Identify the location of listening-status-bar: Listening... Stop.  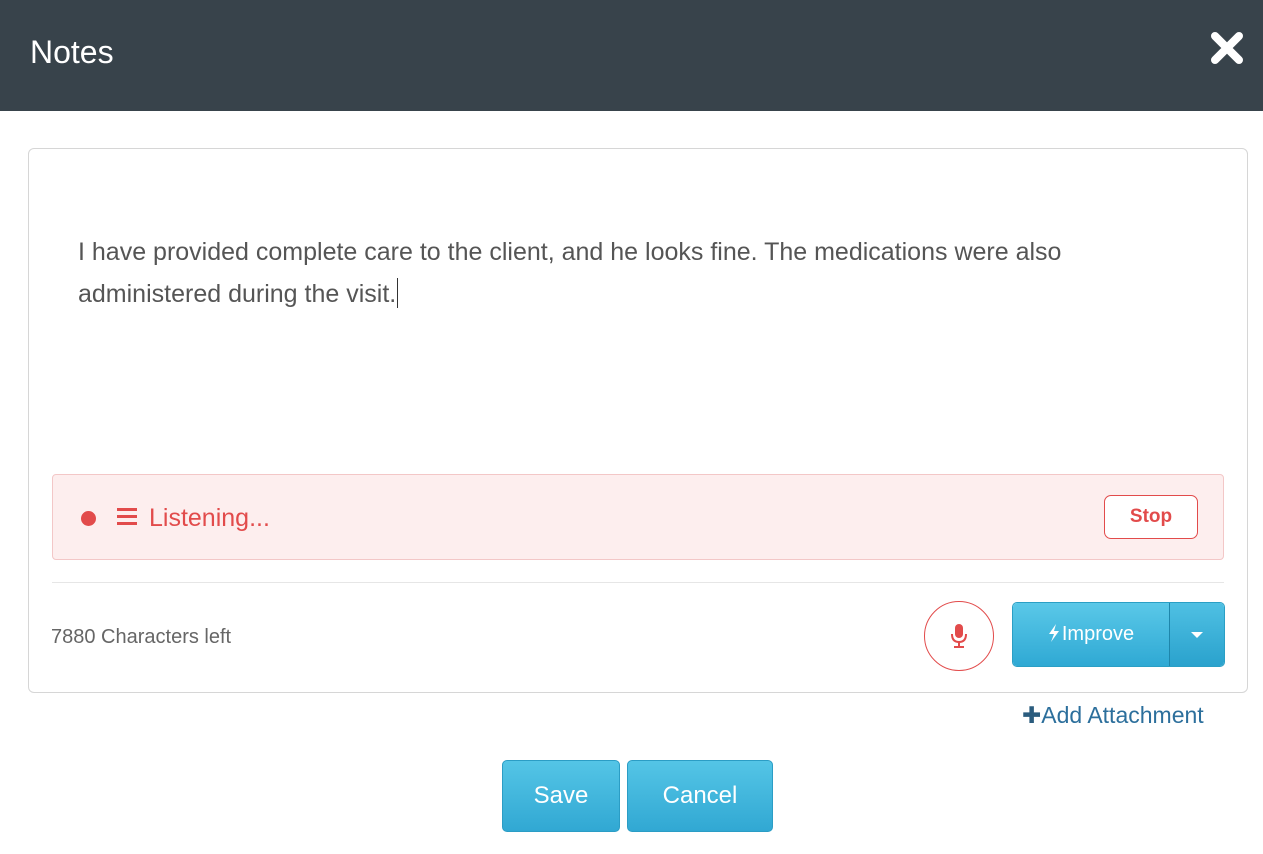
(638, 517).